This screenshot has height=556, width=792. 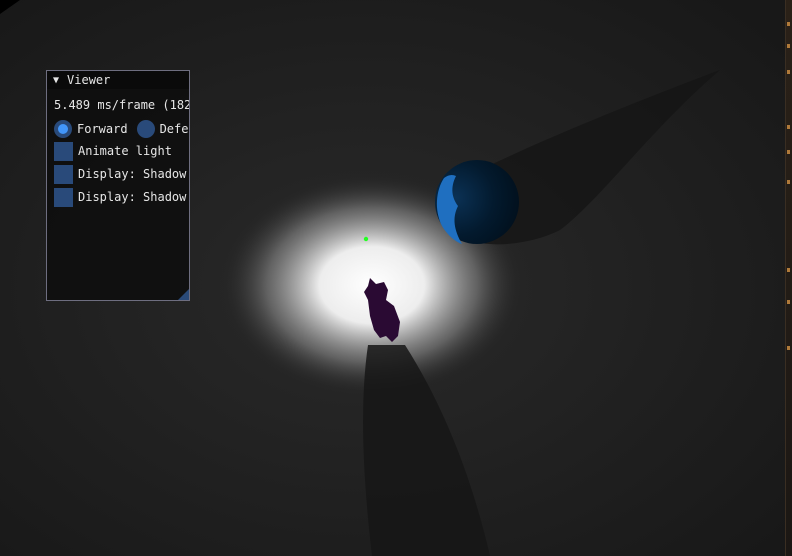 What do you see at coordinates (63, 151) in the screenshot?
I see `animate-light-checkbox` at bounding box center [63, 151].